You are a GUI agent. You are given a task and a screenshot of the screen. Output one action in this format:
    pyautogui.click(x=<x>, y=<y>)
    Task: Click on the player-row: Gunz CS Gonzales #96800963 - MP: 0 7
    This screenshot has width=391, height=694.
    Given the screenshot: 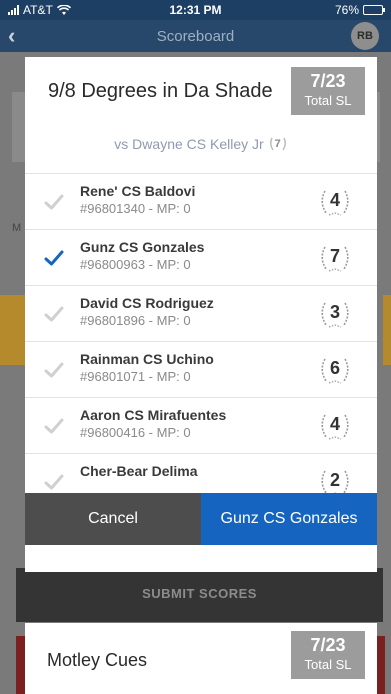 What is the action you would take?
    pyautogui.click(x=201, y=258)
    